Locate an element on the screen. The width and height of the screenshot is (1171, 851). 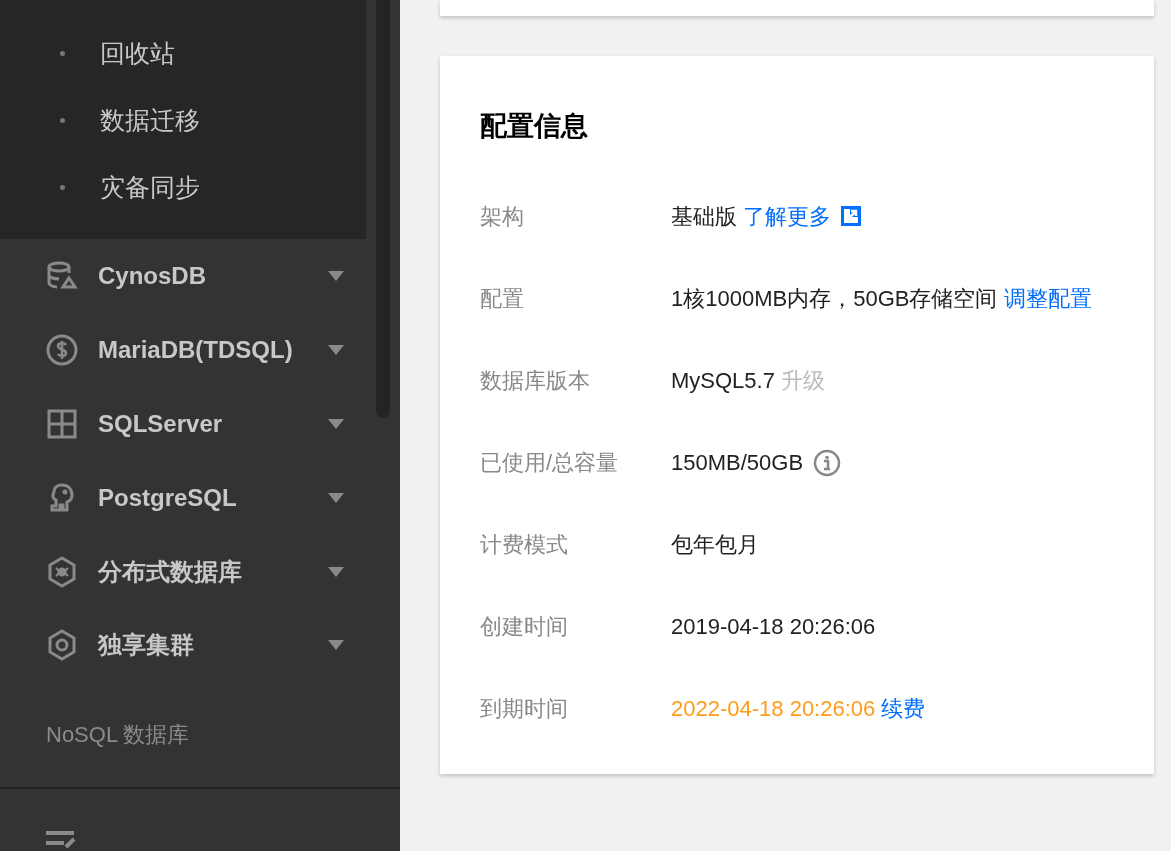
hexagon-nodes-icon is located at coordinates (62, 571).